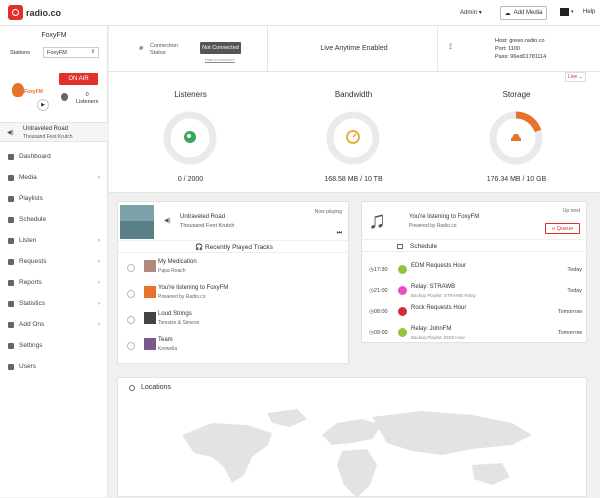 This screenshot has width=600, height=498. What do you see at coordinates (238, 247) in the screenshot?
I see `recently-played-title: Recently Played Tracks` at bounding box center [238, 247].